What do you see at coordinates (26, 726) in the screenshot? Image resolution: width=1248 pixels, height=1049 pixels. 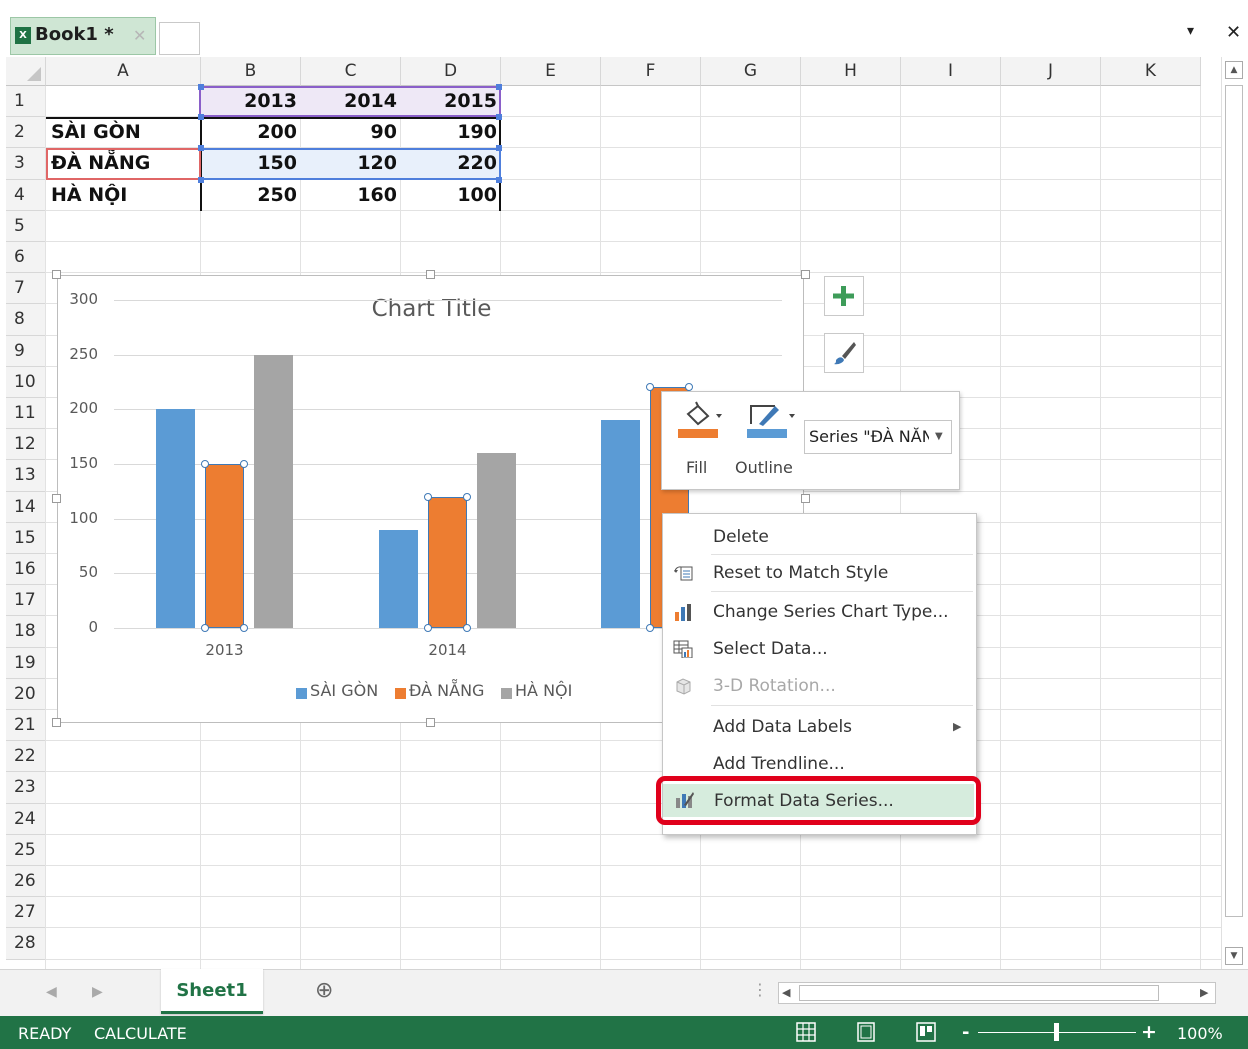 I see `row-header: 21` at bounding box center [26, 726].